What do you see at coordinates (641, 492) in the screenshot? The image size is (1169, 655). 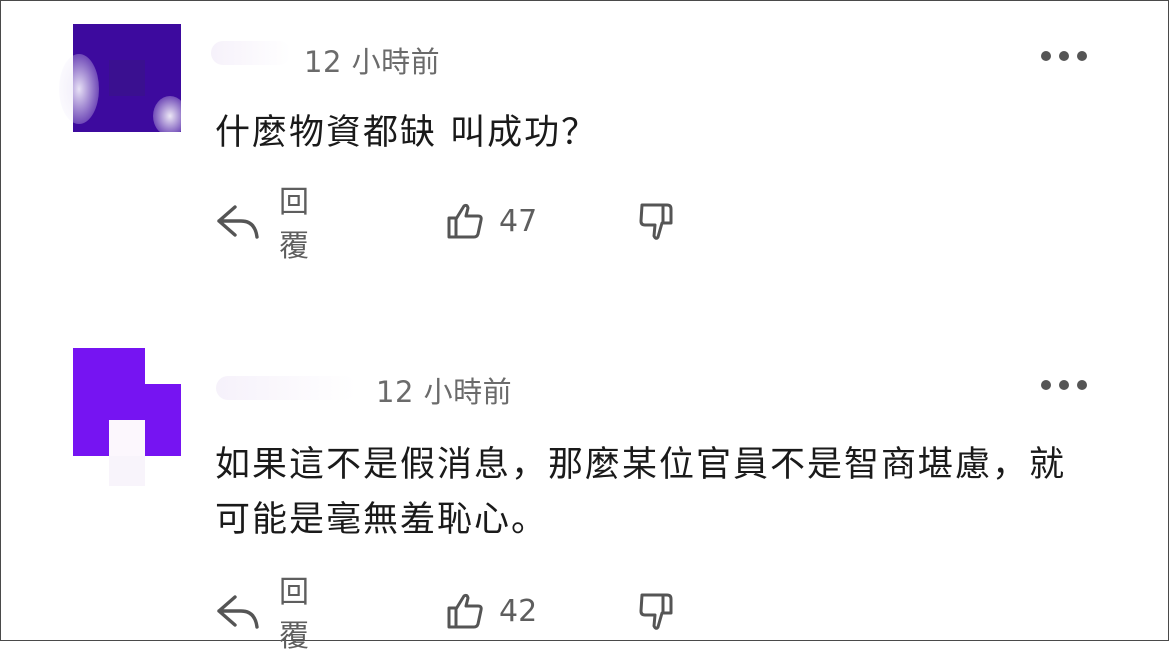 I see `comment-text: 如果這不是假消息，那麼某位官員不是智商堪慮，就可能是毫無羞恥心。` at bounding box center [641, 492].